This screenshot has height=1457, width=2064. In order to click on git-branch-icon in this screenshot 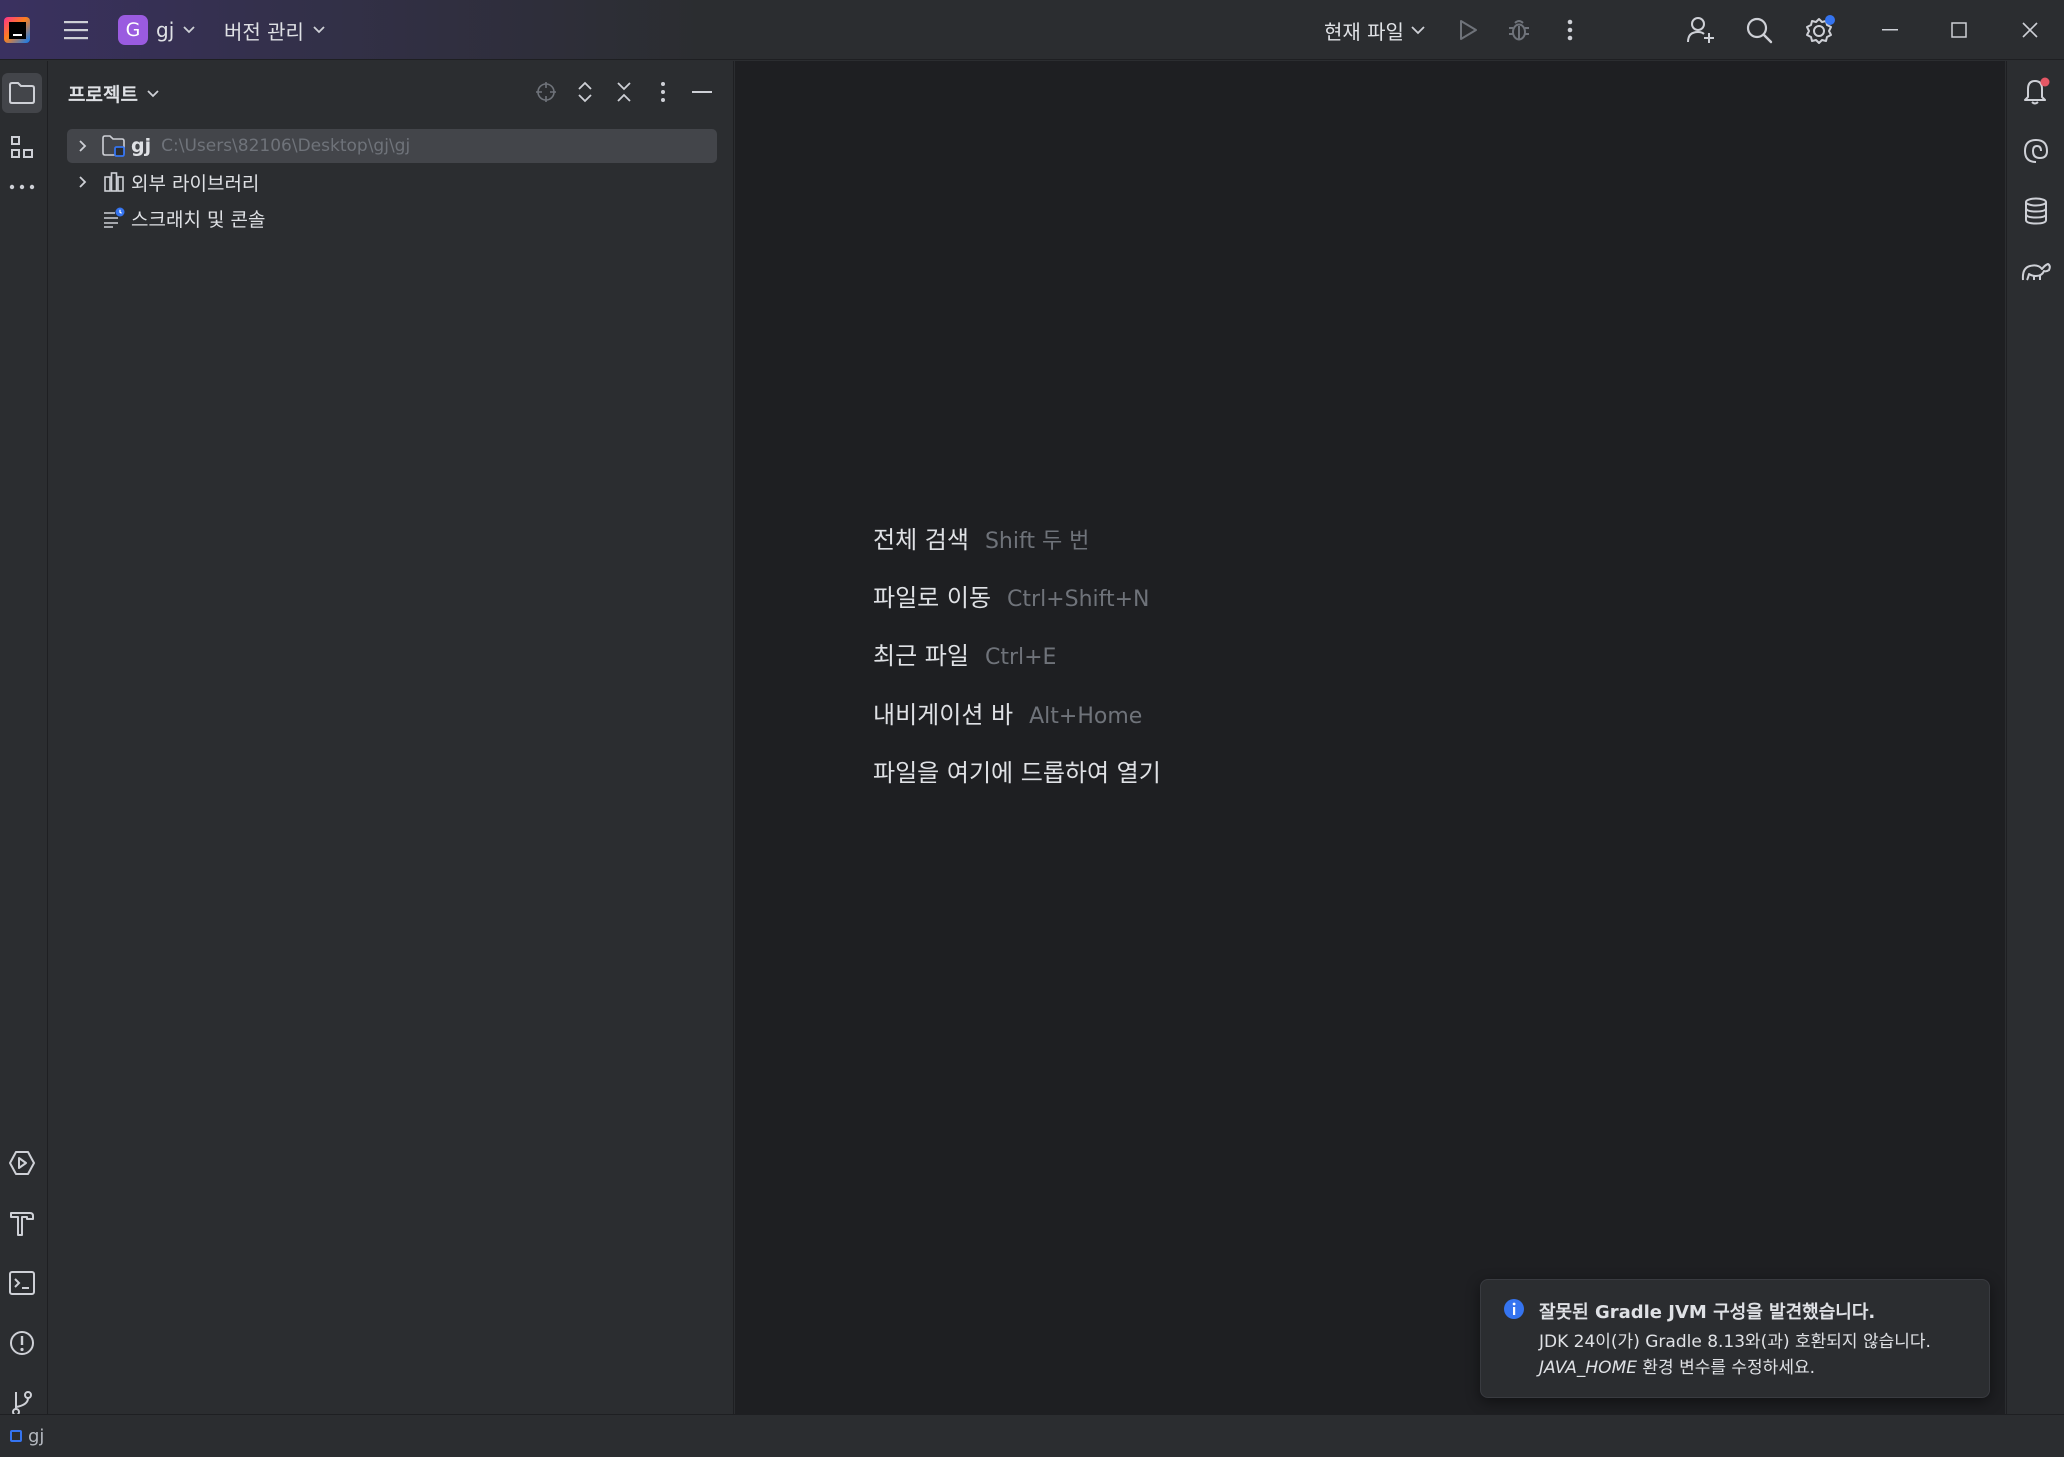, I will do `click(22, 1403)`.